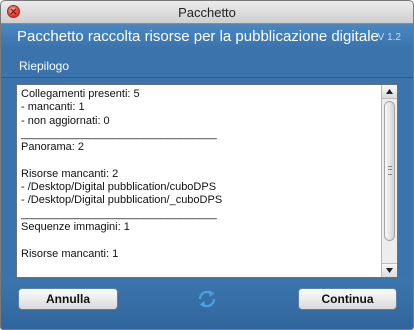 The image size is (414, 330). I want to click on cancel-button: Annulla, so click(68, 299).